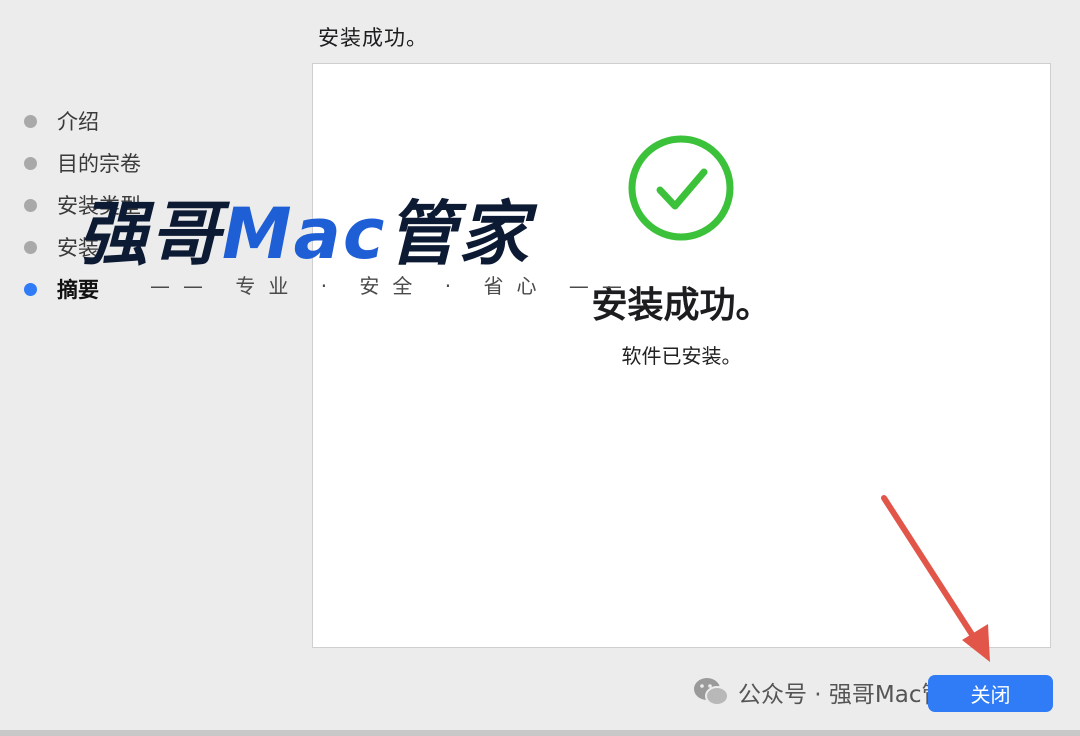  What do you see at coordinates (458, 234) in the screenshot?
I see `watermark-brand-suffix: 管家` at bounding box center [458, 234].